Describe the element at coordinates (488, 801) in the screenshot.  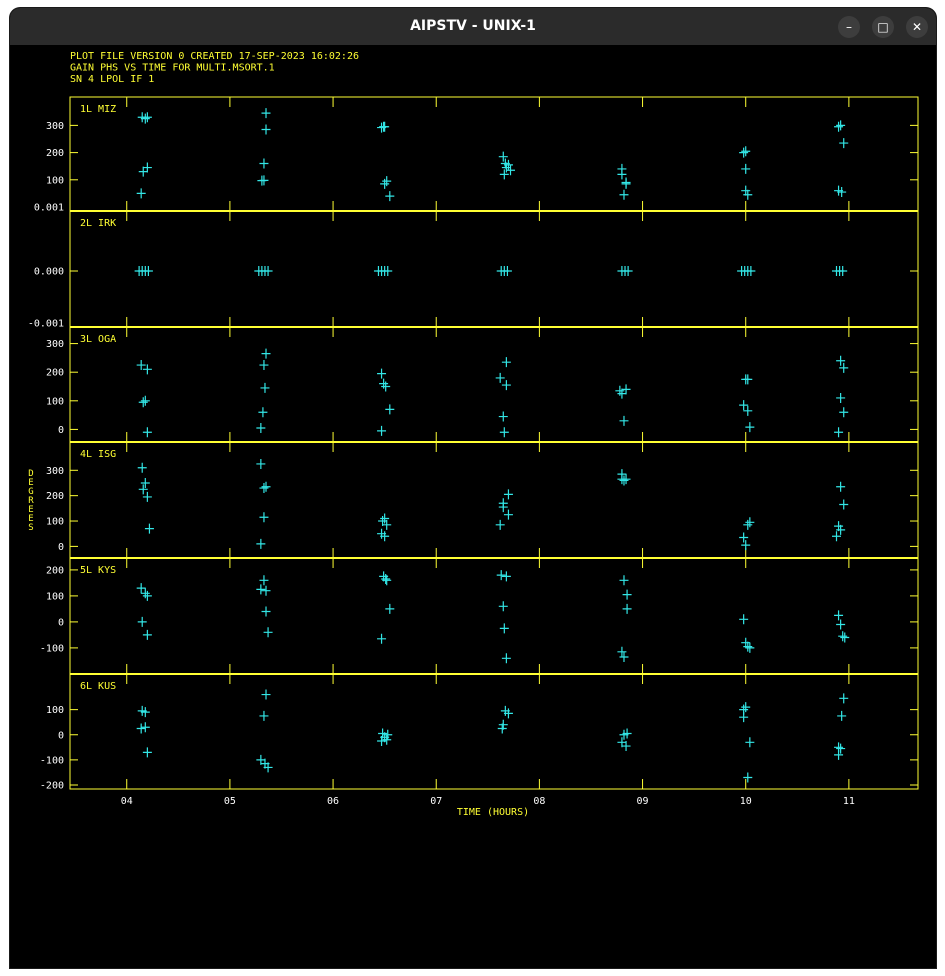
I see `x-axis: 04 05 06 07 08 09 10 11` at that location.